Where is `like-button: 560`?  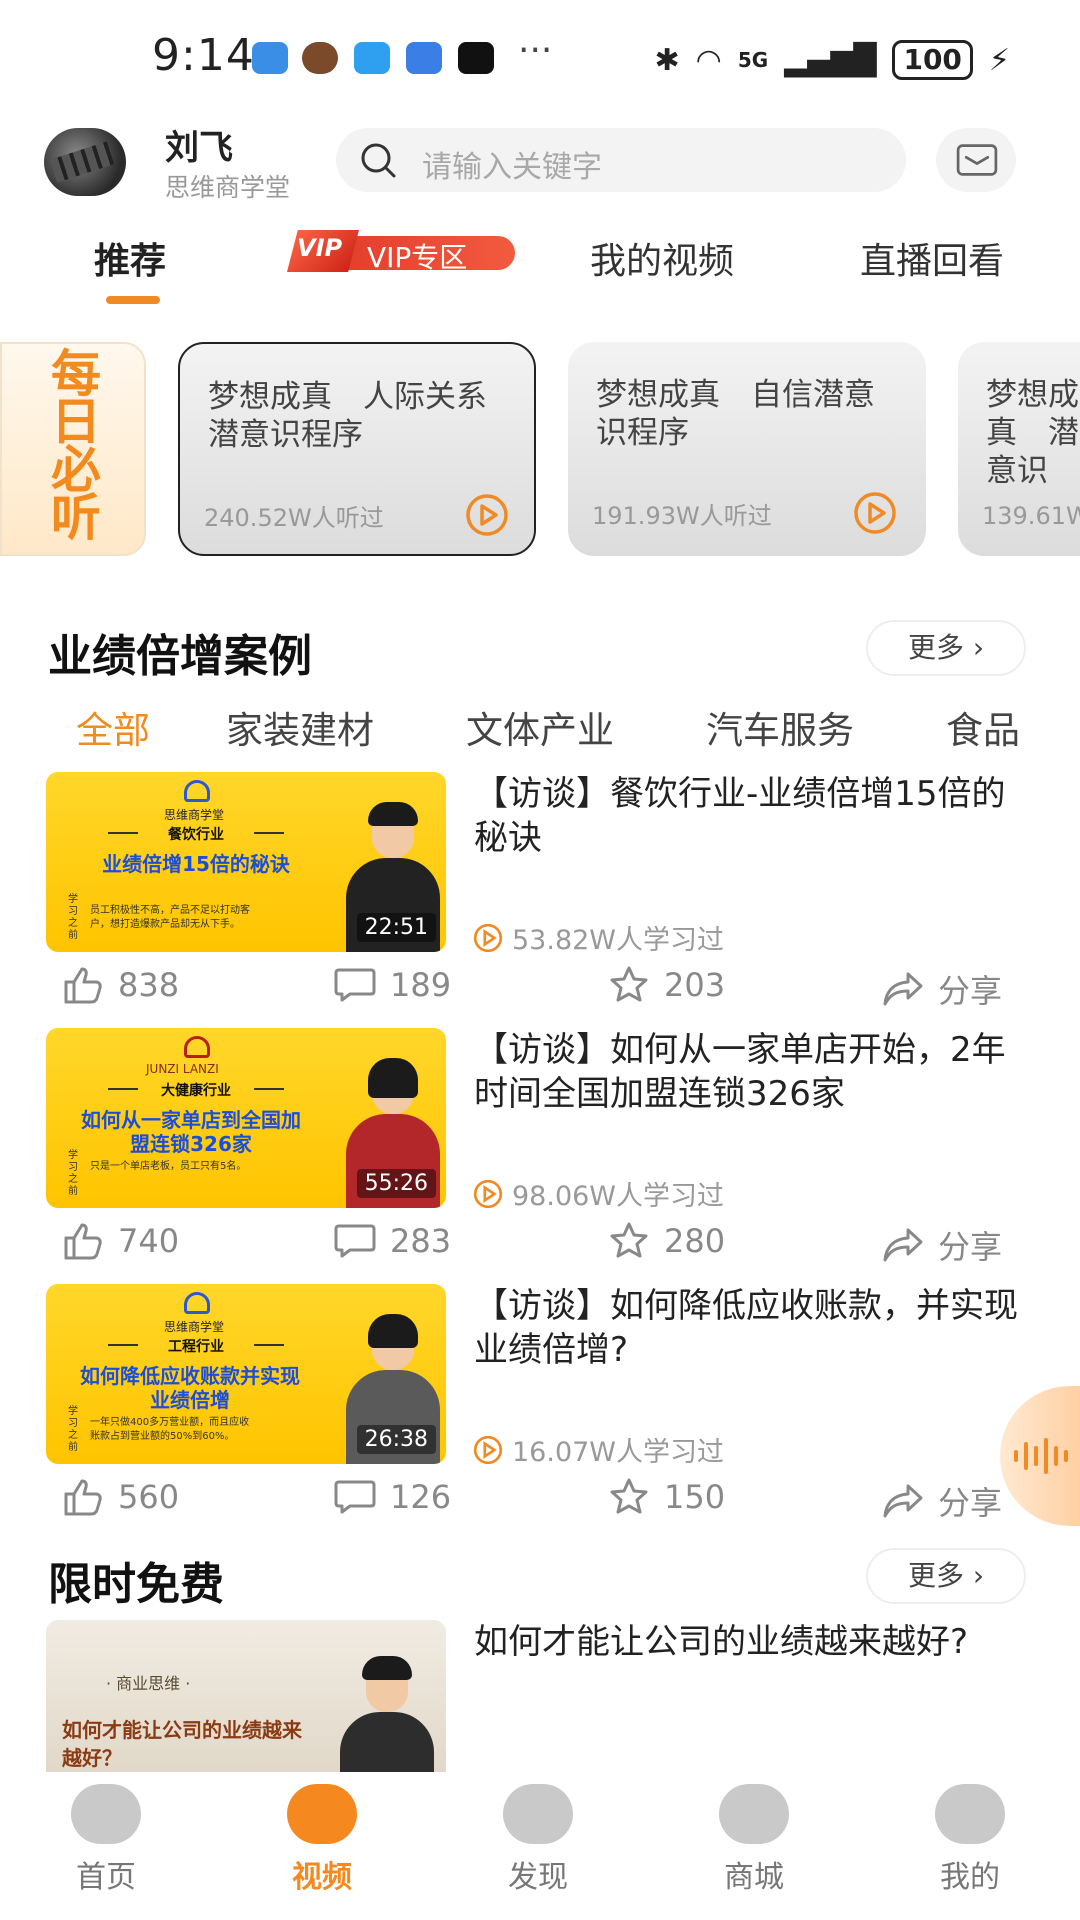
like-button: 560 is located at coordinates (120, 1497).